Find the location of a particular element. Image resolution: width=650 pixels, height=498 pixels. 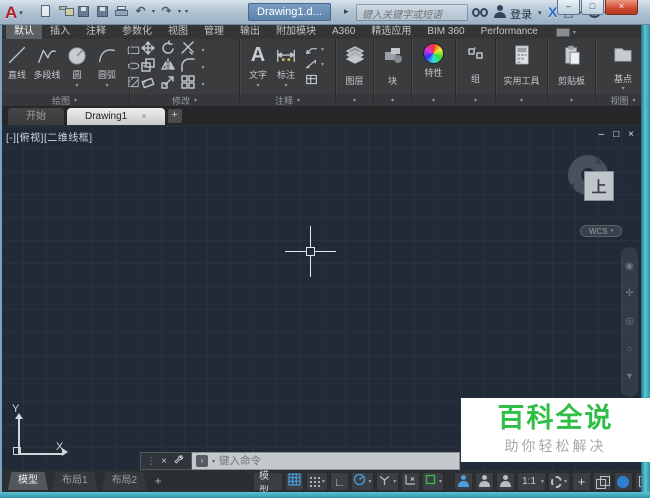

ribbon-tab-addins: 附加模块 is located at coordinates (296, 32).